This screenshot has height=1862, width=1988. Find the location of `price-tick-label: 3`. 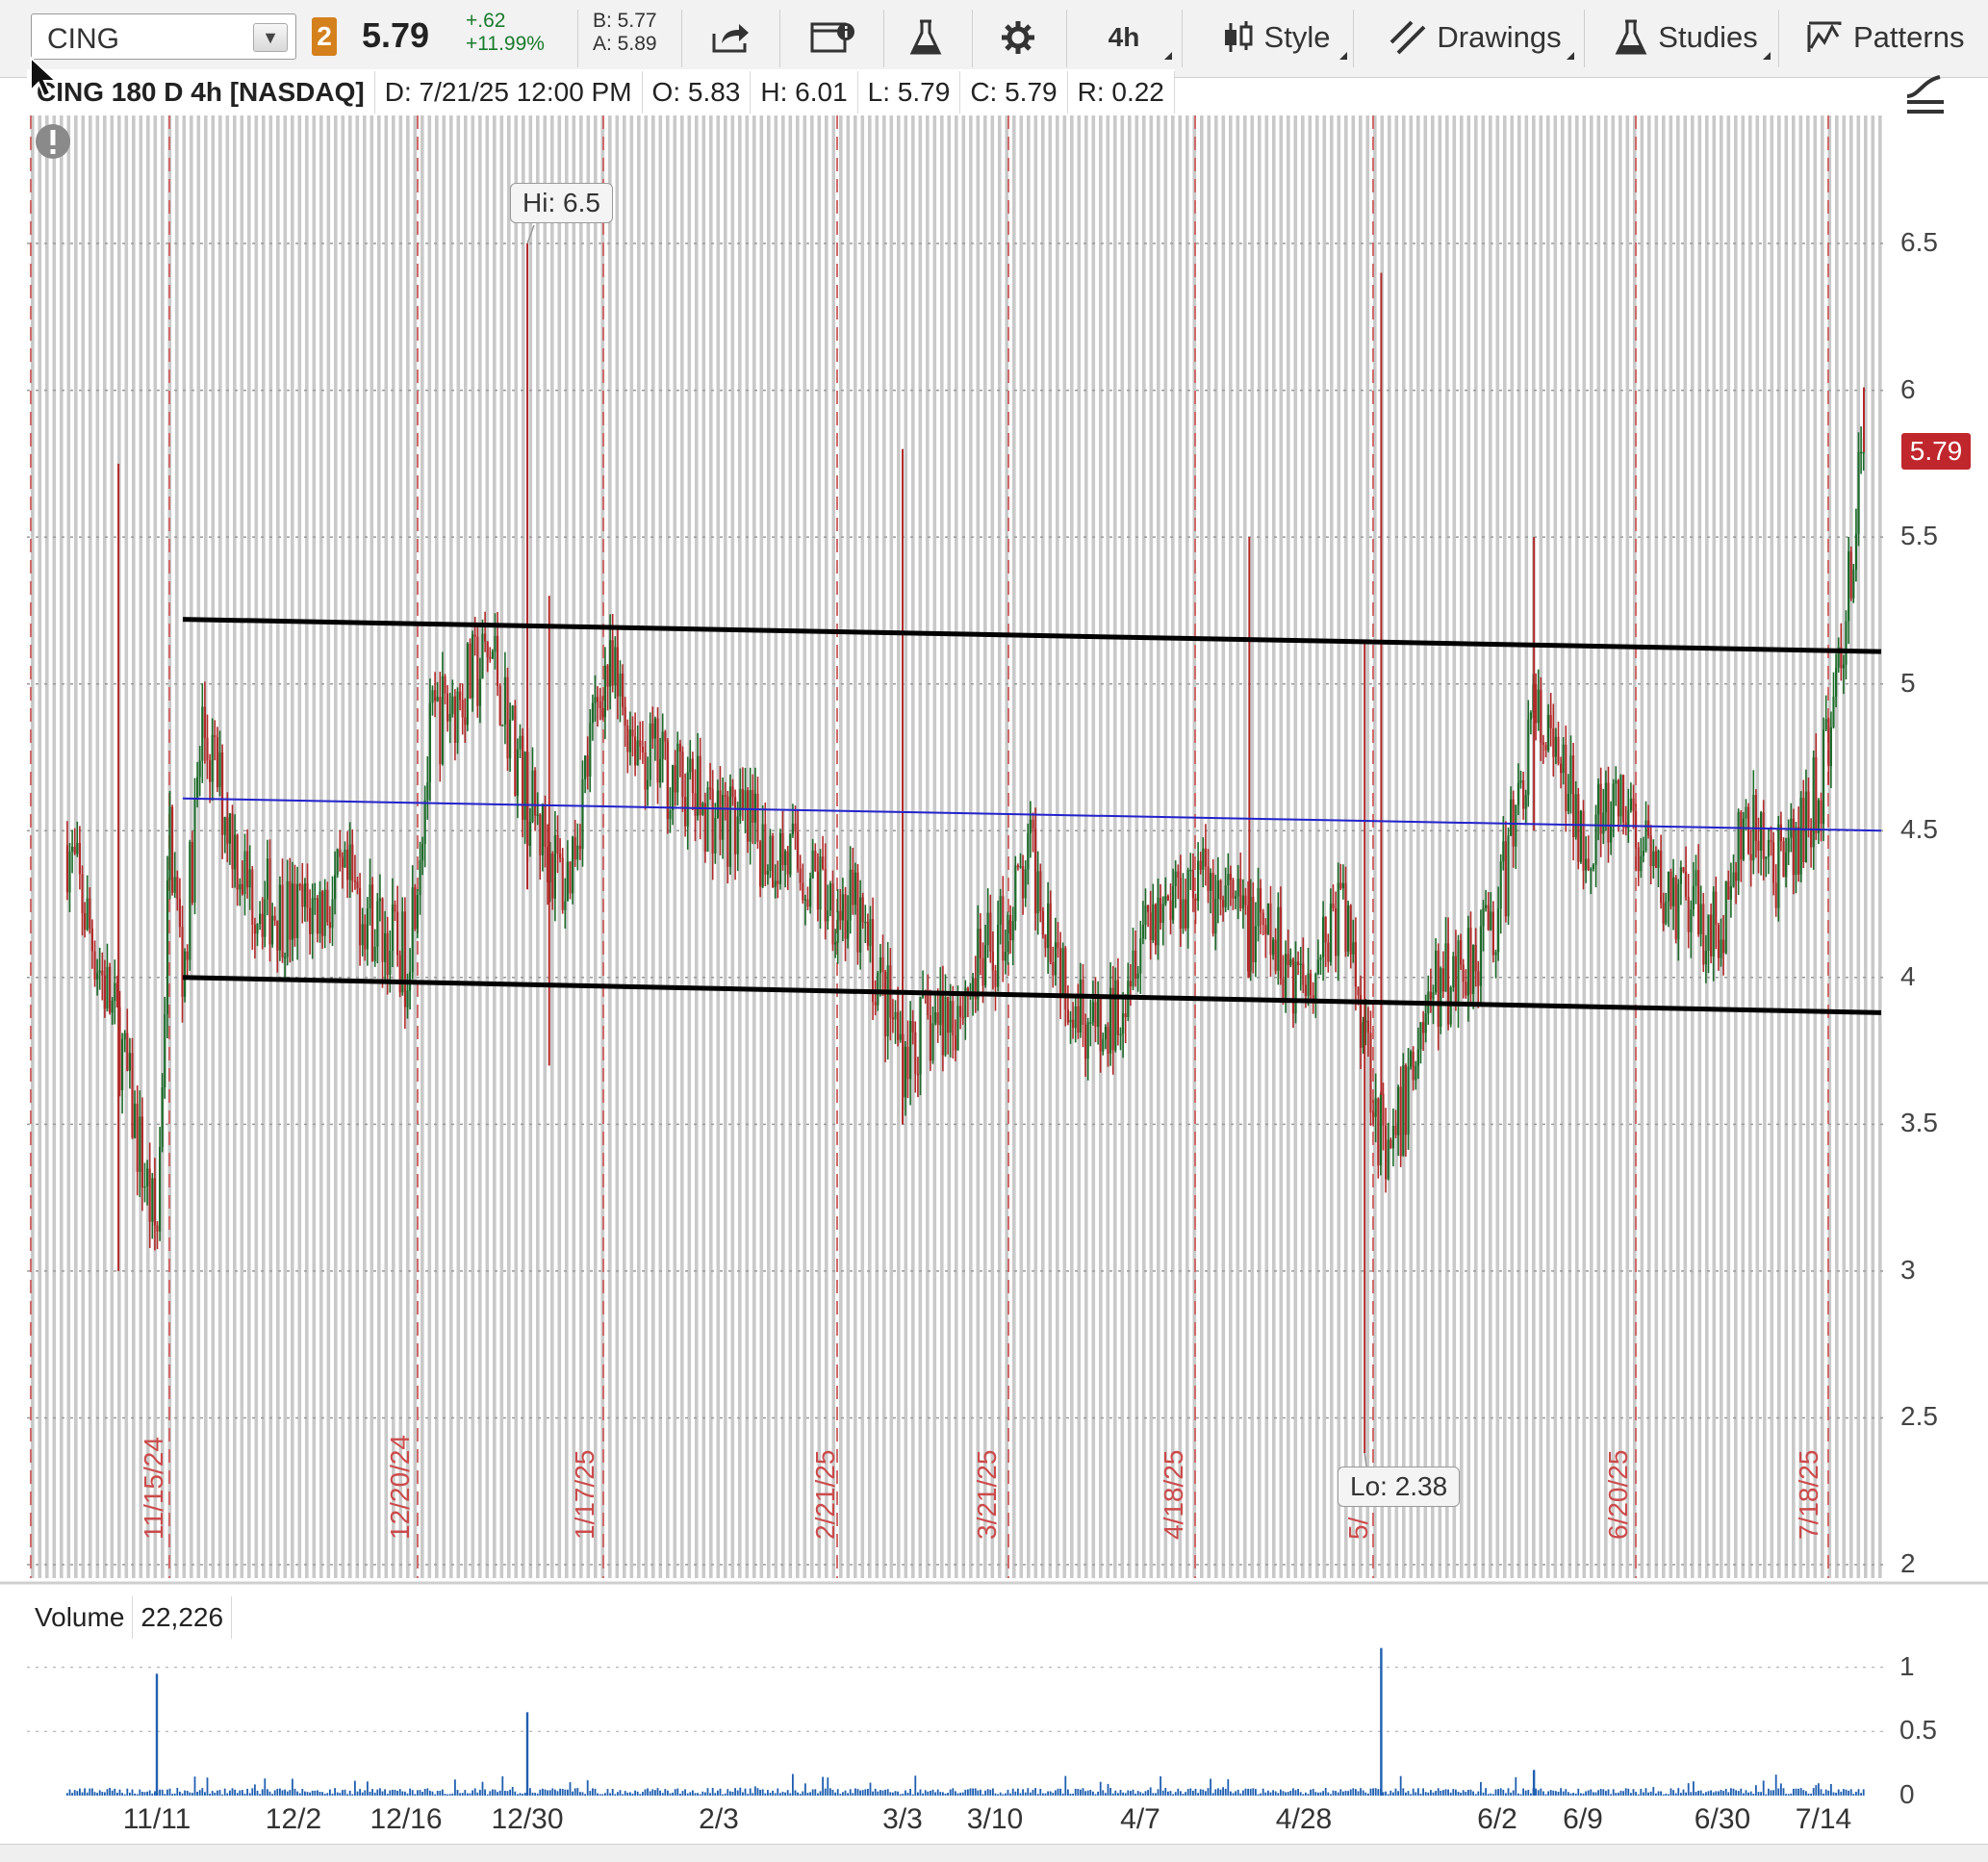

price-tick-label: 3 is located at coordinates (1908, 1270).